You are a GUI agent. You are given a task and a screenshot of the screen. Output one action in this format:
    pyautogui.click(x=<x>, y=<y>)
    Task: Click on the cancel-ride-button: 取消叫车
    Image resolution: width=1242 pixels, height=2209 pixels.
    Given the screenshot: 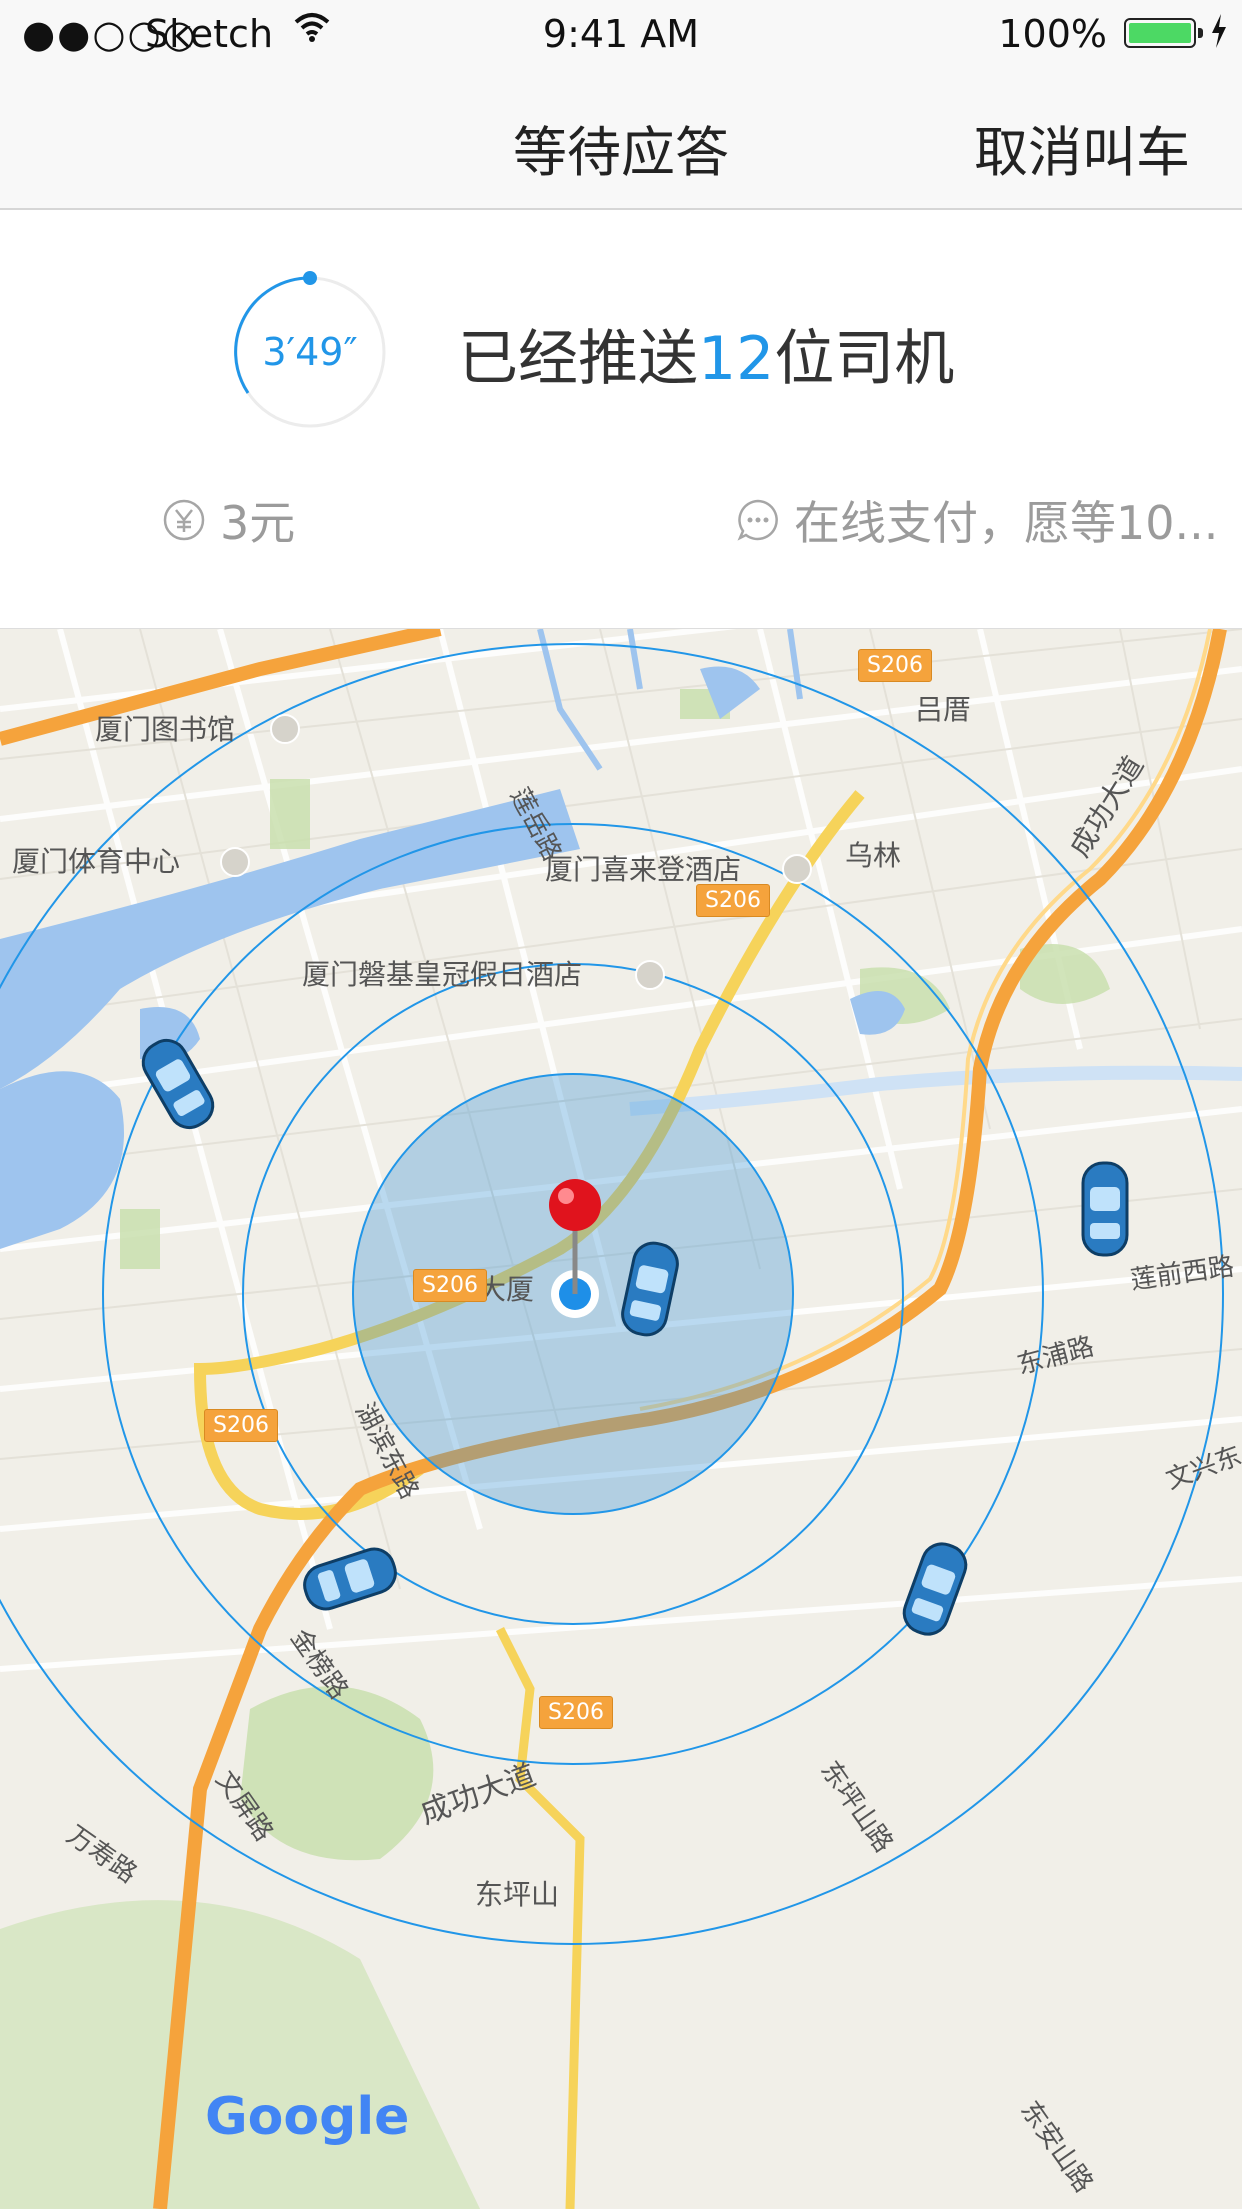 What is the action you would take?
    pyautogui.click(x=1082, y=147)
    